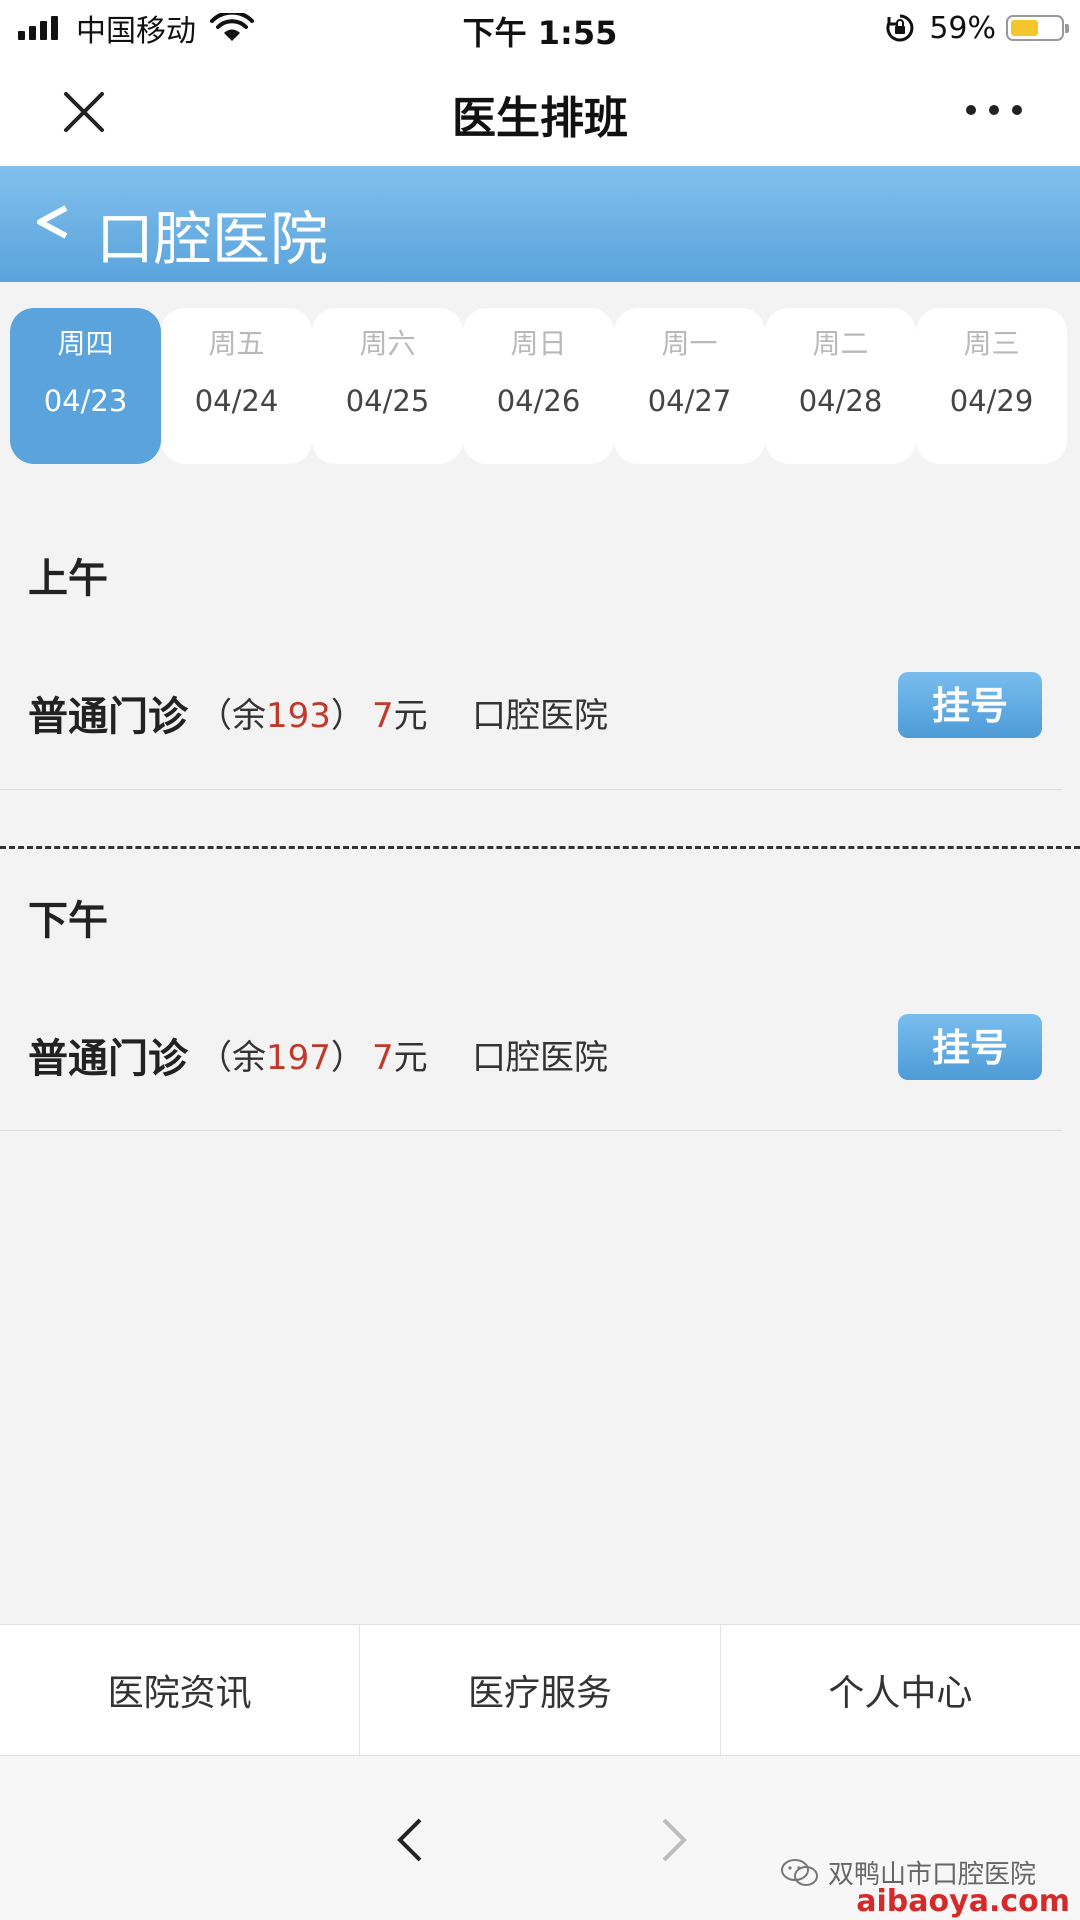  I want to click on battery-percent: 59%, so click(962, 28).